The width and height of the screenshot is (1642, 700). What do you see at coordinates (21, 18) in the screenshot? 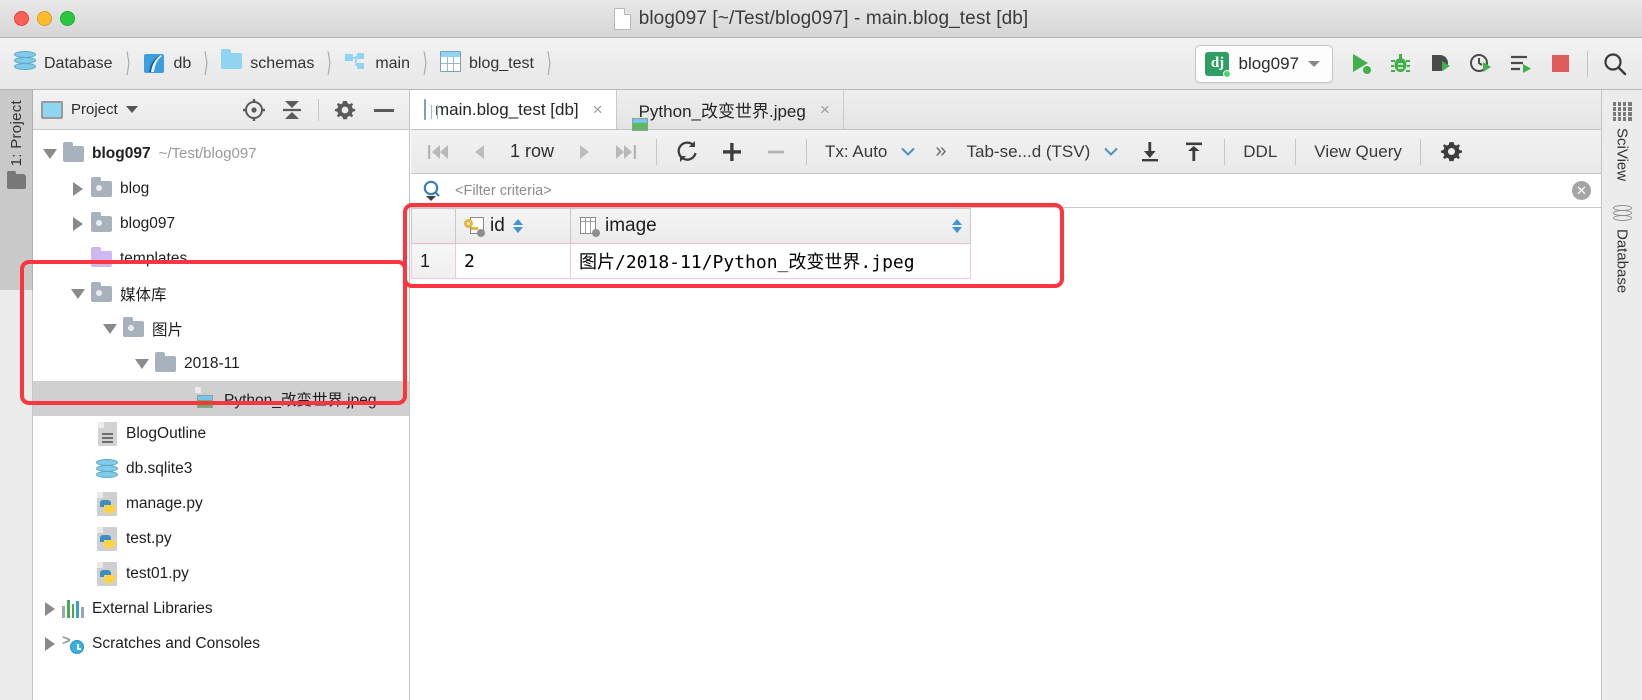
I see `close-window-button` at bounding box center [21, 18].